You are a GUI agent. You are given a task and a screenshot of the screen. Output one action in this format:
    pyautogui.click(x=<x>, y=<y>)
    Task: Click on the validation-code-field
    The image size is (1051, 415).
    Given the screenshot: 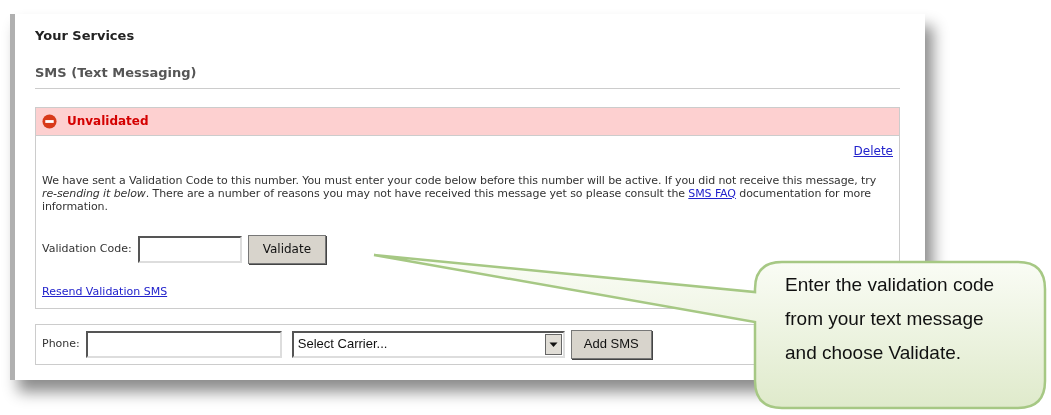 What is the action you would take?
    pyautogui.click(x=189, y=249)
    